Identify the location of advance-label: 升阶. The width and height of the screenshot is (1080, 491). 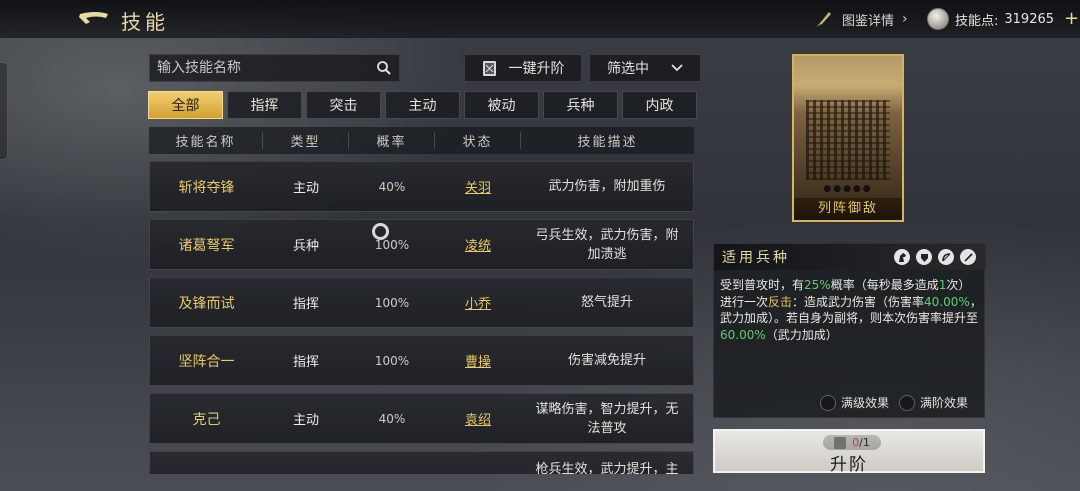
(849, 465).